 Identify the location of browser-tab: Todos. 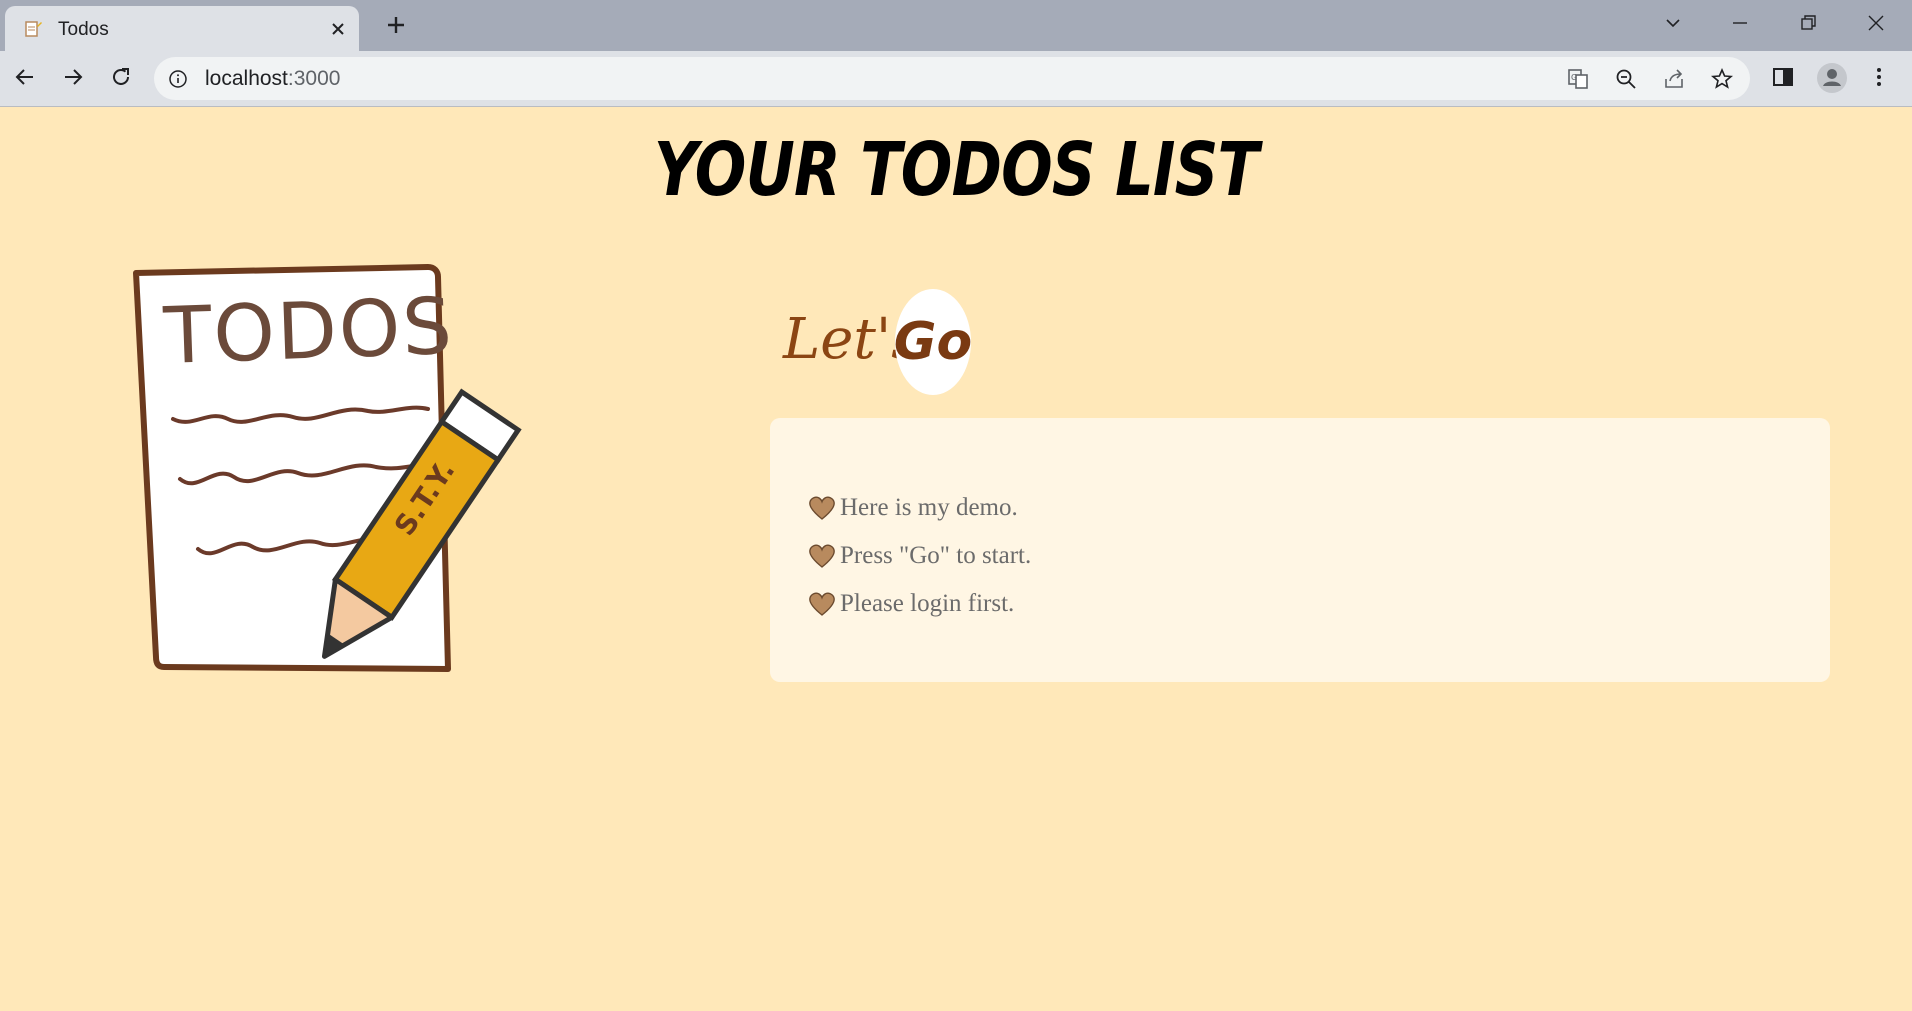
(182, 28).